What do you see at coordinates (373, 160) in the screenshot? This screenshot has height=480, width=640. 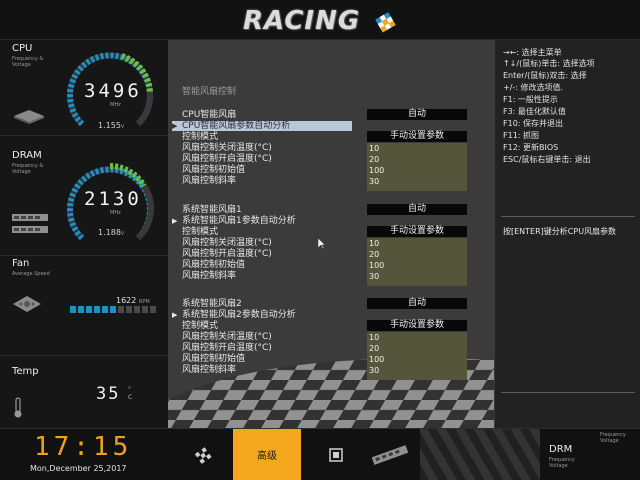 I see `cpu-fan-start-temp-value: 20` at bounding box center [373, 160].